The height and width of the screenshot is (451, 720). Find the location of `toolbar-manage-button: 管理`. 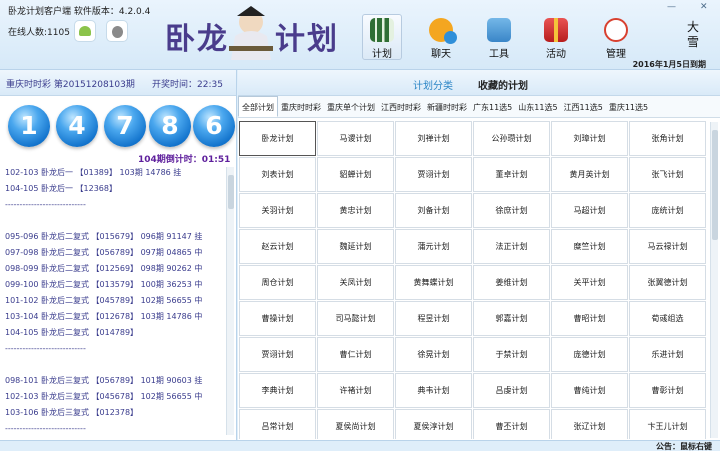

toolbar-manage-button: 管理 is located at coordinates (616, 39).